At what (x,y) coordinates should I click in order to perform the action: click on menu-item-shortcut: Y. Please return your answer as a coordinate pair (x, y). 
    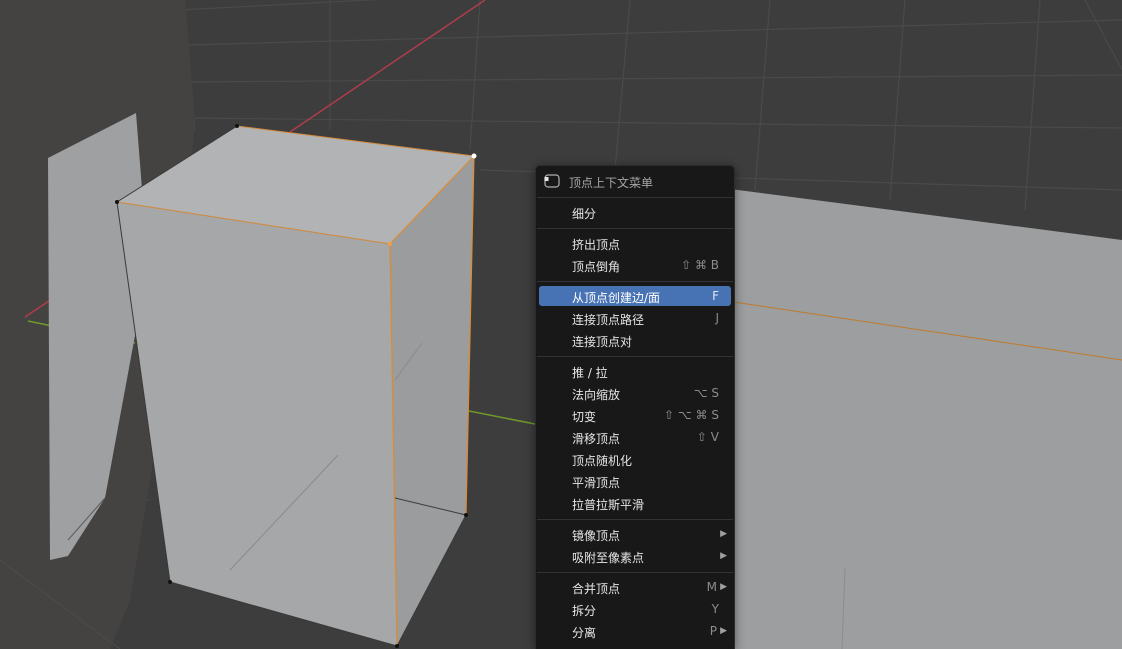
    Looking at the image, I should click on (715, 609).